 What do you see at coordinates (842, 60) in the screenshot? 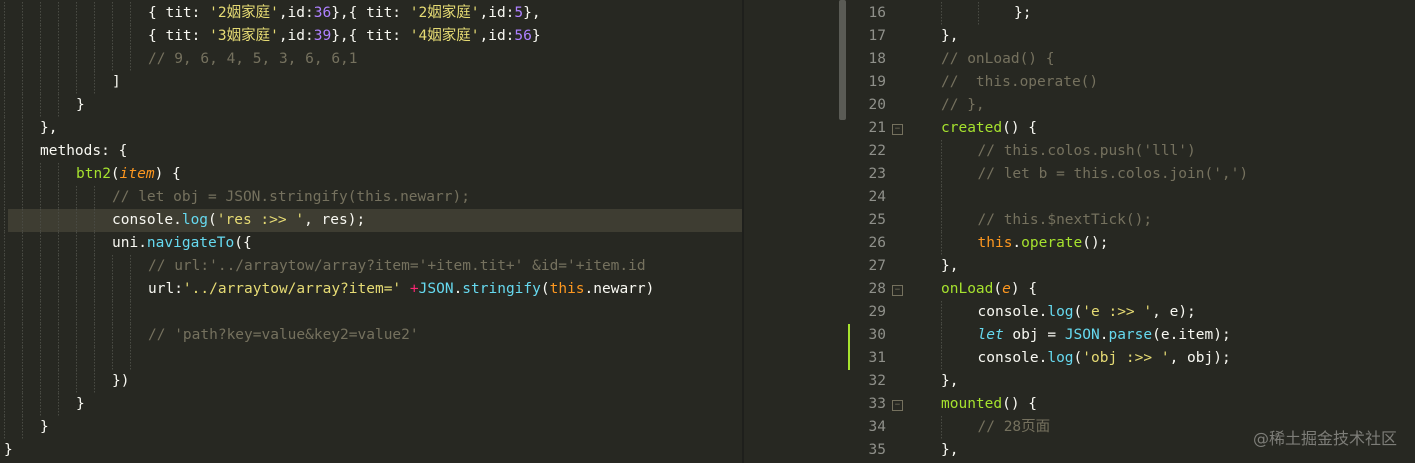
I see `scrollbar-thumb` at bounding box center [842, 60].